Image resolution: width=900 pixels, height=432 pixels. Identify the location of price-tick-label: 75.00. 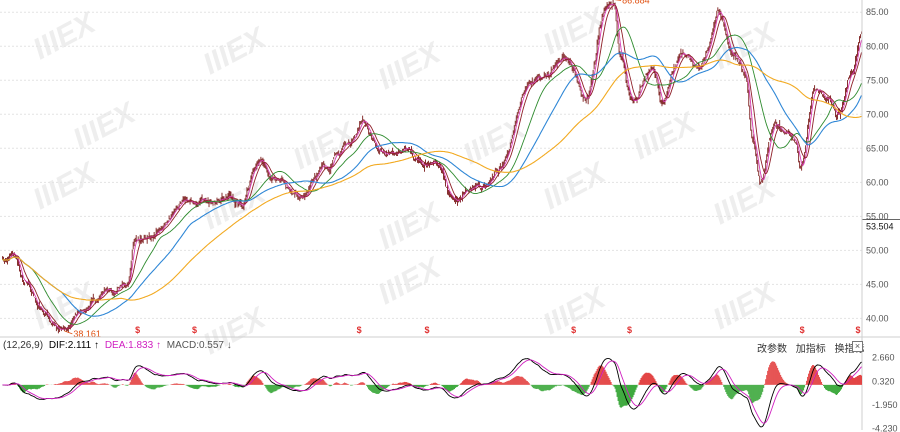
(877, 80).